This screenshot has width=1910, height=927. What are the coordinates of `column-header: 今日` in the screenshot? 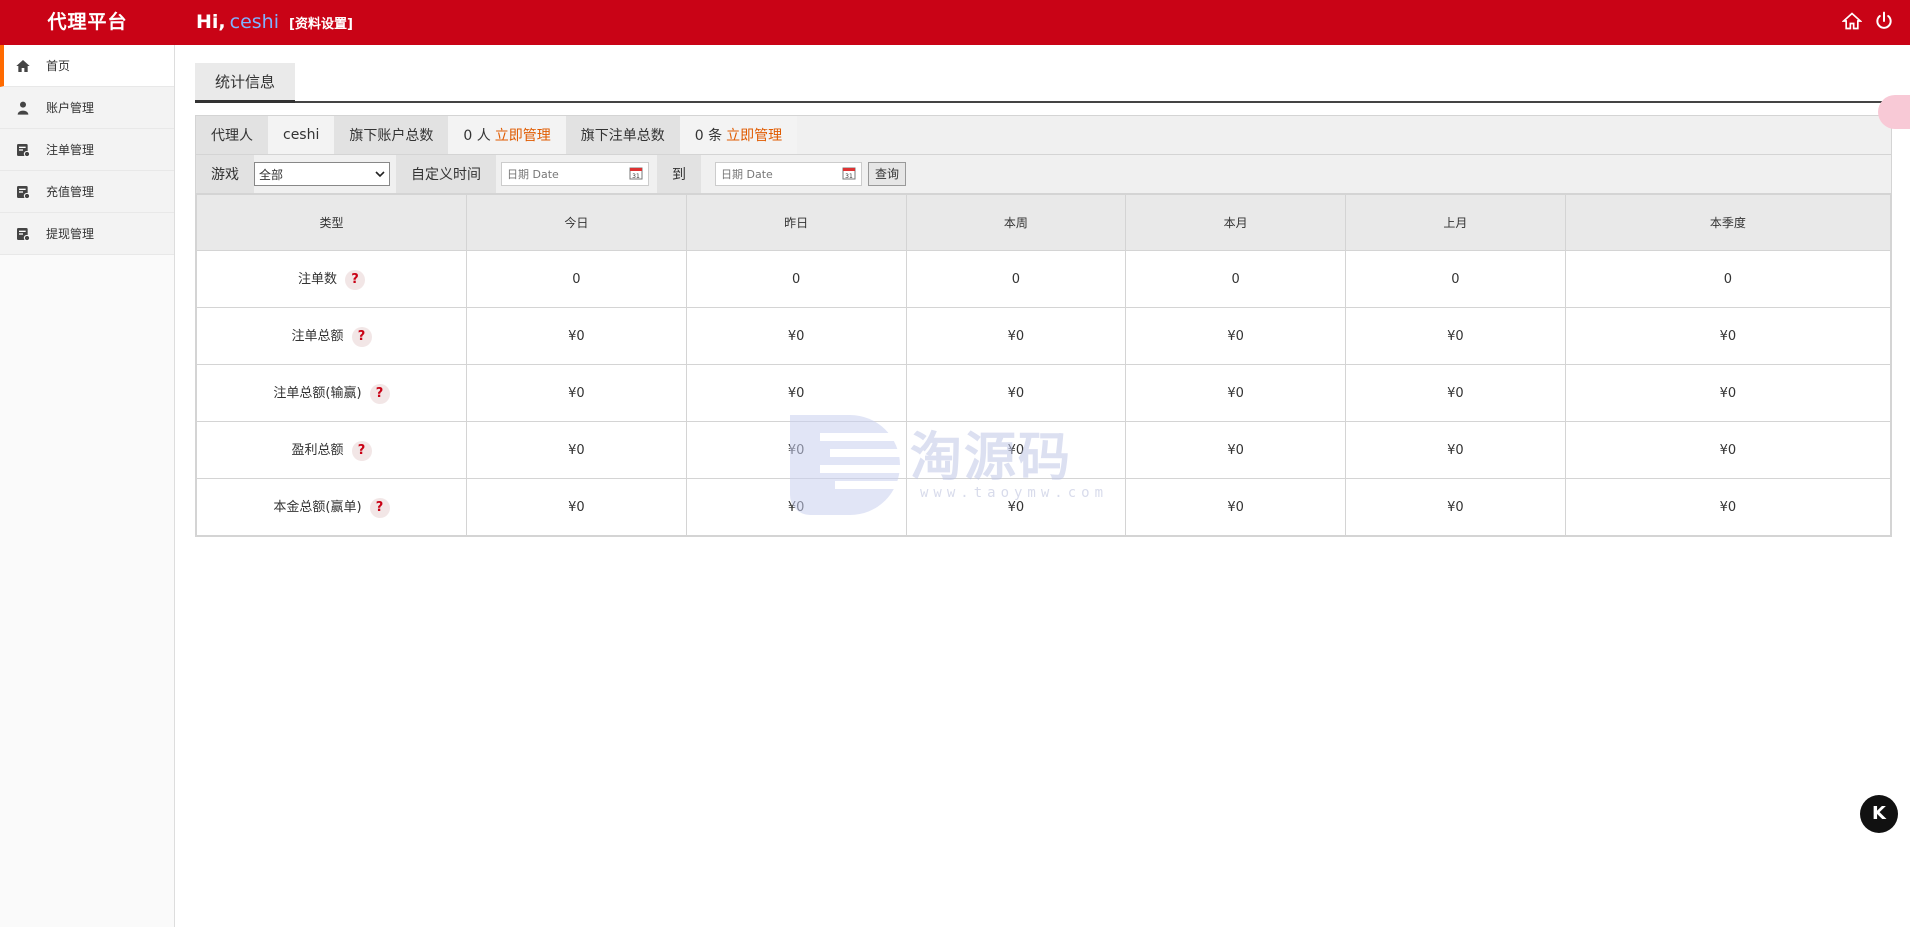 It's located at (576, 222).